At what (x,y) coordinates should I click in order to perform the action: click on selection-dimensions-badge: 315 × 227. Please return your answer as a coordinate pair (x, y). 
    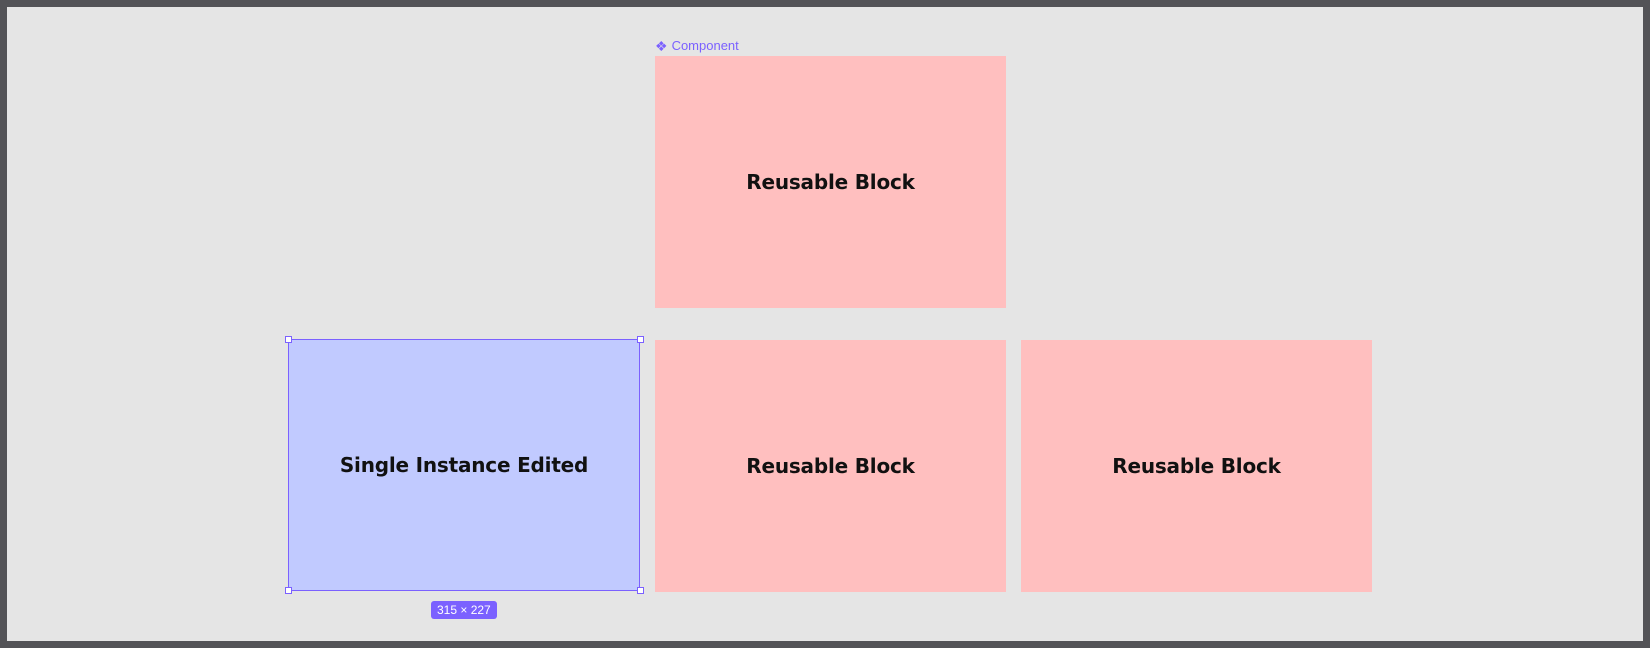
    Looking at the image, I should click on (464, 610).